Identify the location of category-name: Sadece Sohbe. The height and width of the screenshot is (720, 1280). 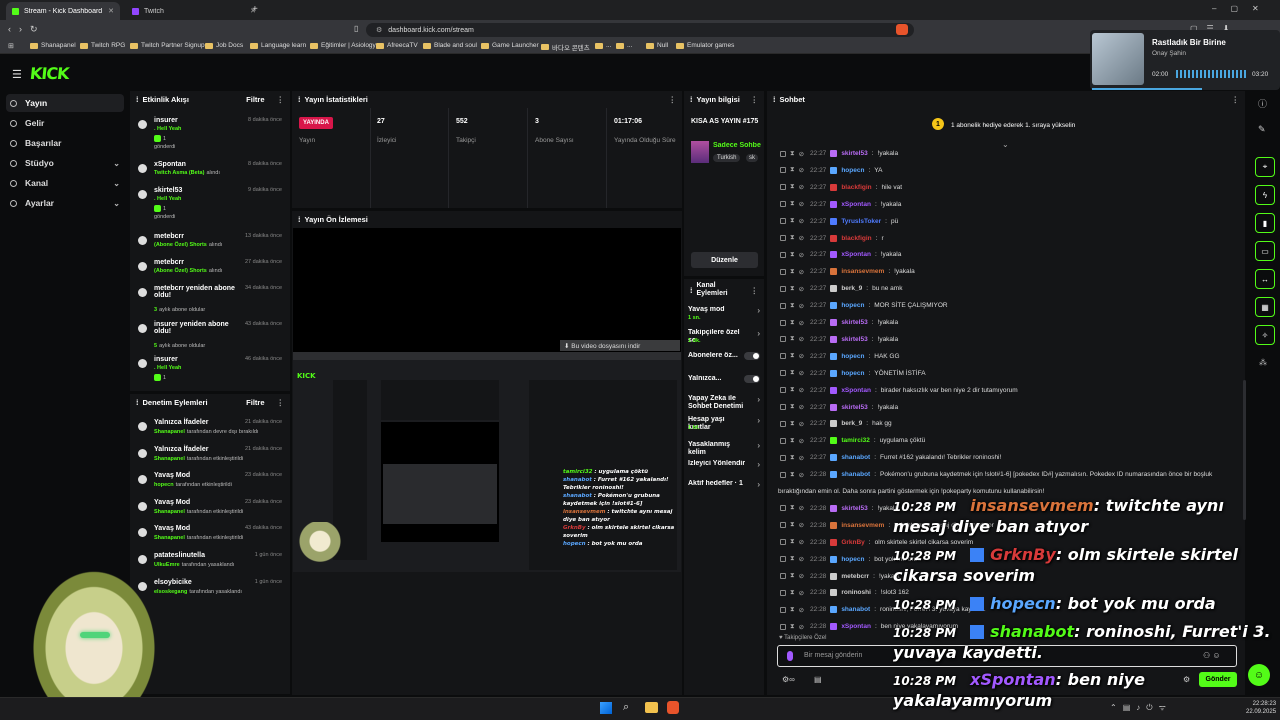
(737, 145).